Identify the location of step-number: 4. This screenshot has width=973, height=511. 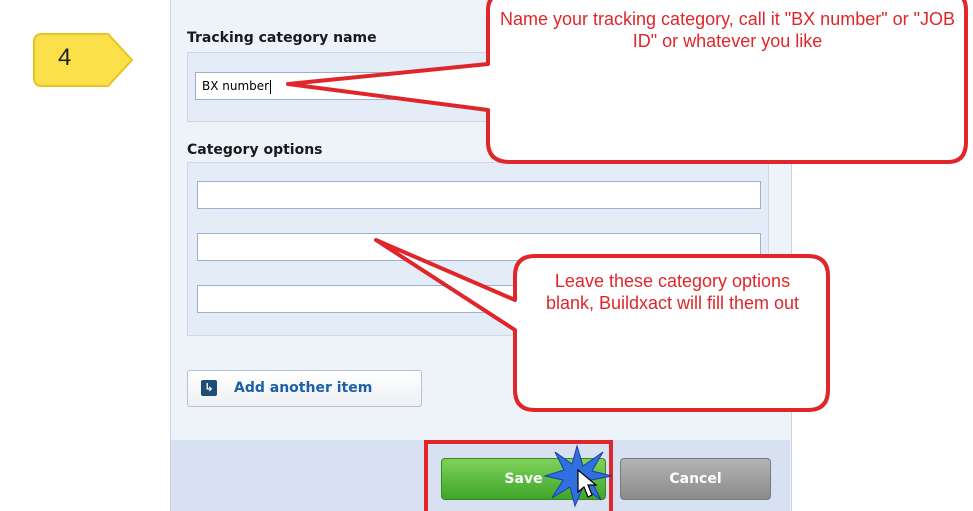
(65, 57).